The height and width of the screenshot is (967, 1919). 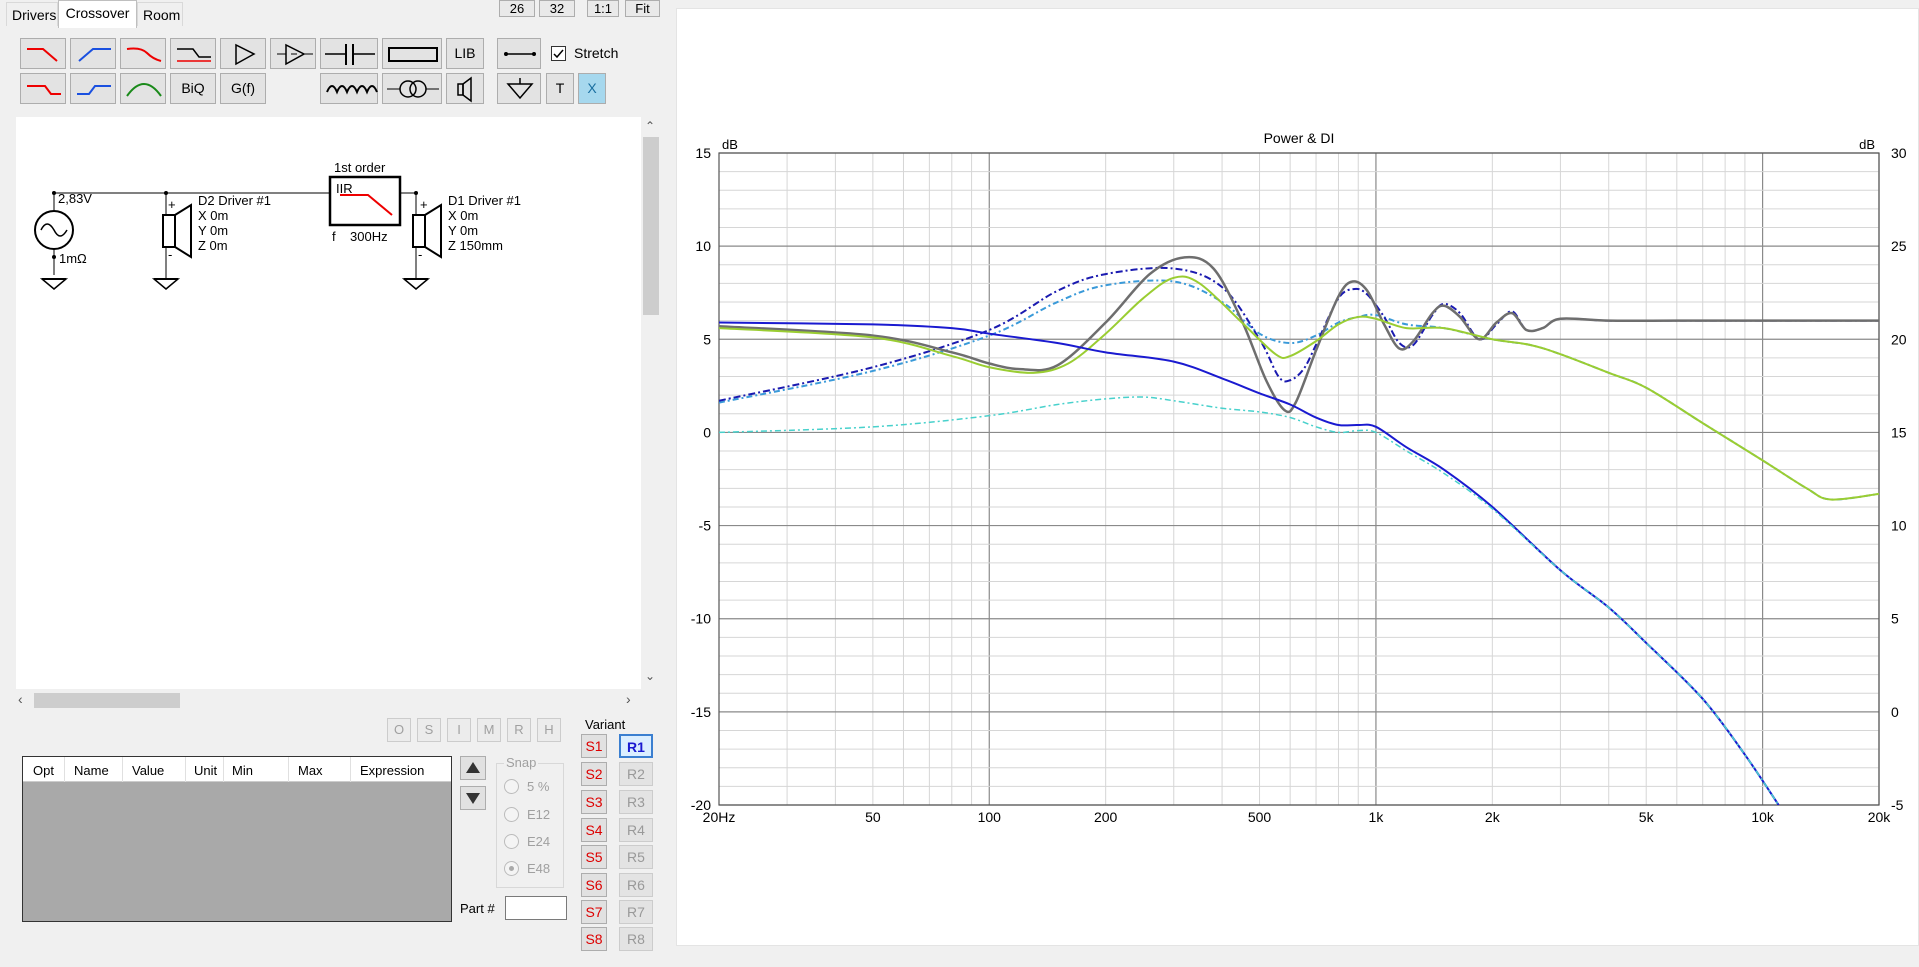 I want to click on amplifier-button, so click(x=243, y=53).